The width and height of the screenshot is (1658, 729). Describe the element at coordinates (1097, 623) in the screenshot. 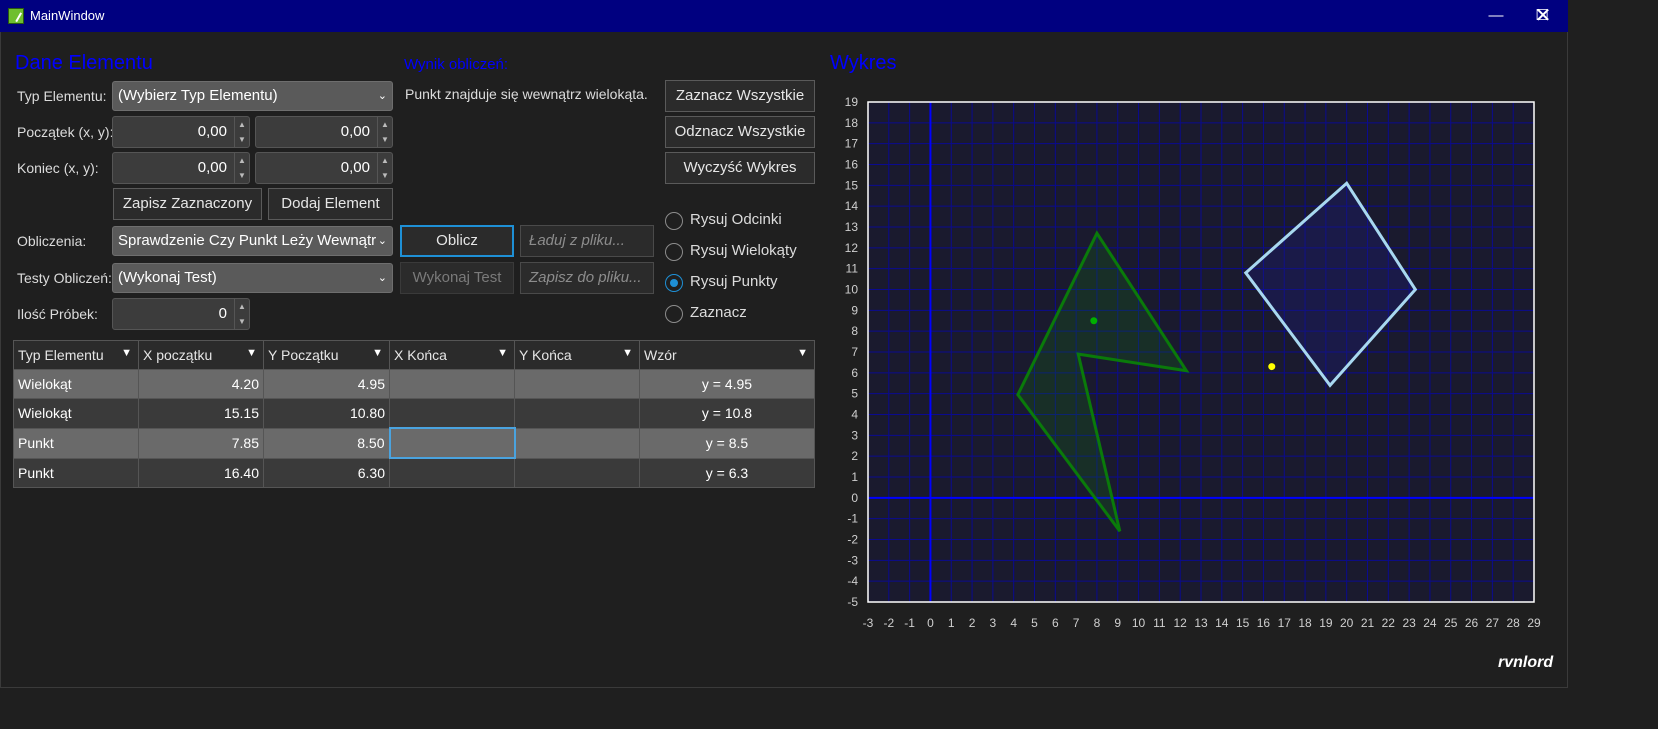

I see `x-tick-label: 8` at that location.